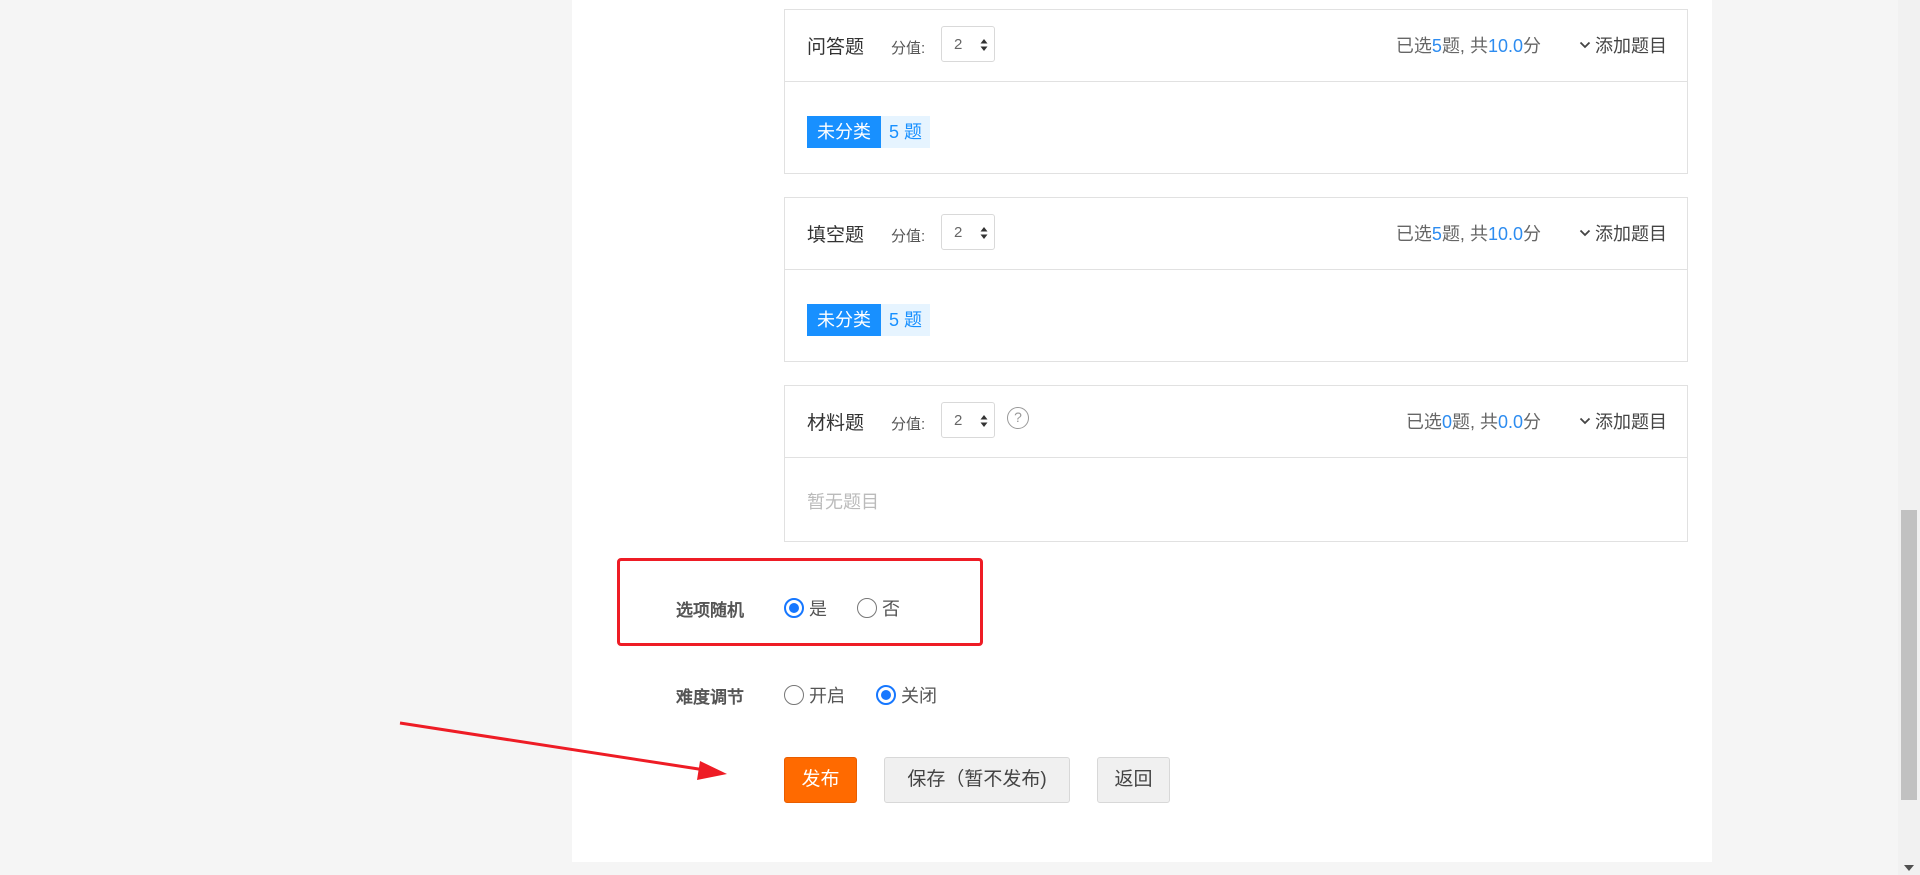  Describe the element at coordinates (1909, 437) in the screenshot. I see `vertical-scrollbar` at that location.